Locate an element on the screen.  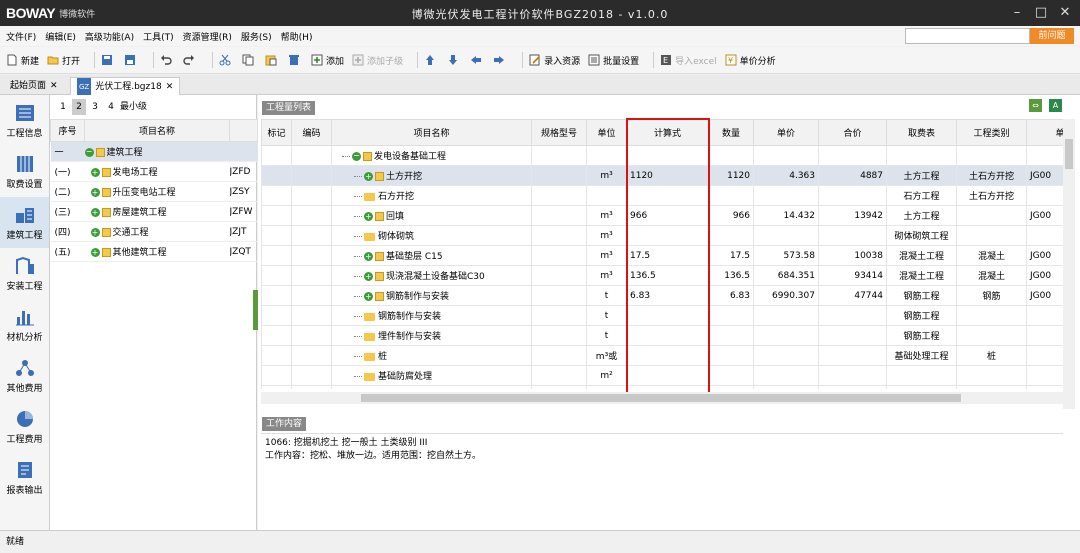
table-row: + 钢筋制作与安装 t 6.83 6.83 6990.307 47744 钢筋工程 钢筋 JG00 is located at coordinates (662, 295).